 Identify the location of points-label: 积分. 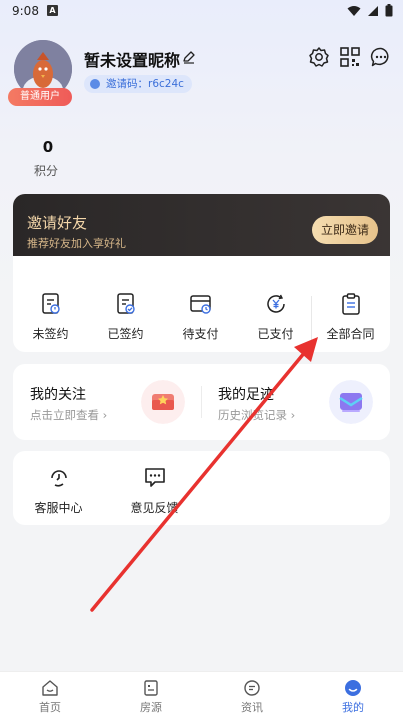
(46, 171).